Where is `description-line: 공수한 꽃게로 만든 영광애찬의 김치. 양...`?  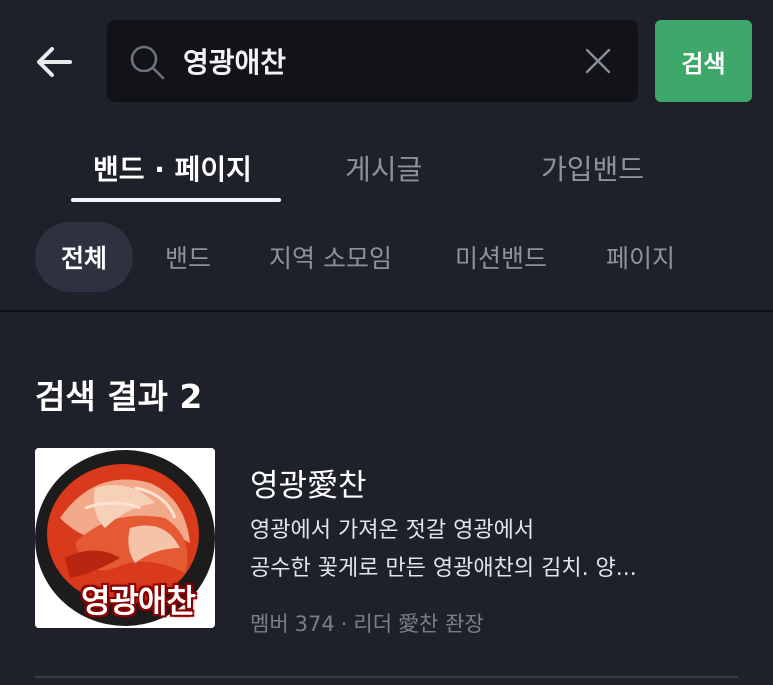 description-line: 공수한 꽃게로 만든 영광애찬의 김치. 양... is located at coordinates (443, 568).